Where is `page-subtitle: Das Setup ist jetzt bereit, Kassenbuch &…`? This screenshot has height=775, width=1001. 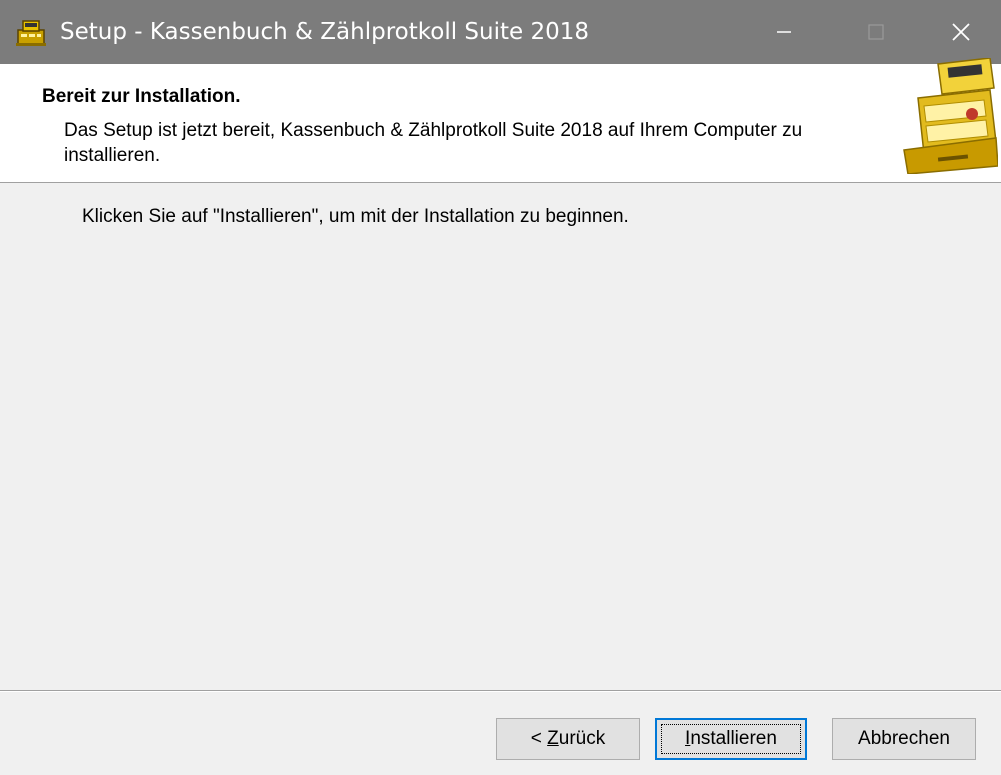
page-subtitle: Das Setup ist jetzt bereit, Kassenbuch &… is located at coordinates (433, 143).